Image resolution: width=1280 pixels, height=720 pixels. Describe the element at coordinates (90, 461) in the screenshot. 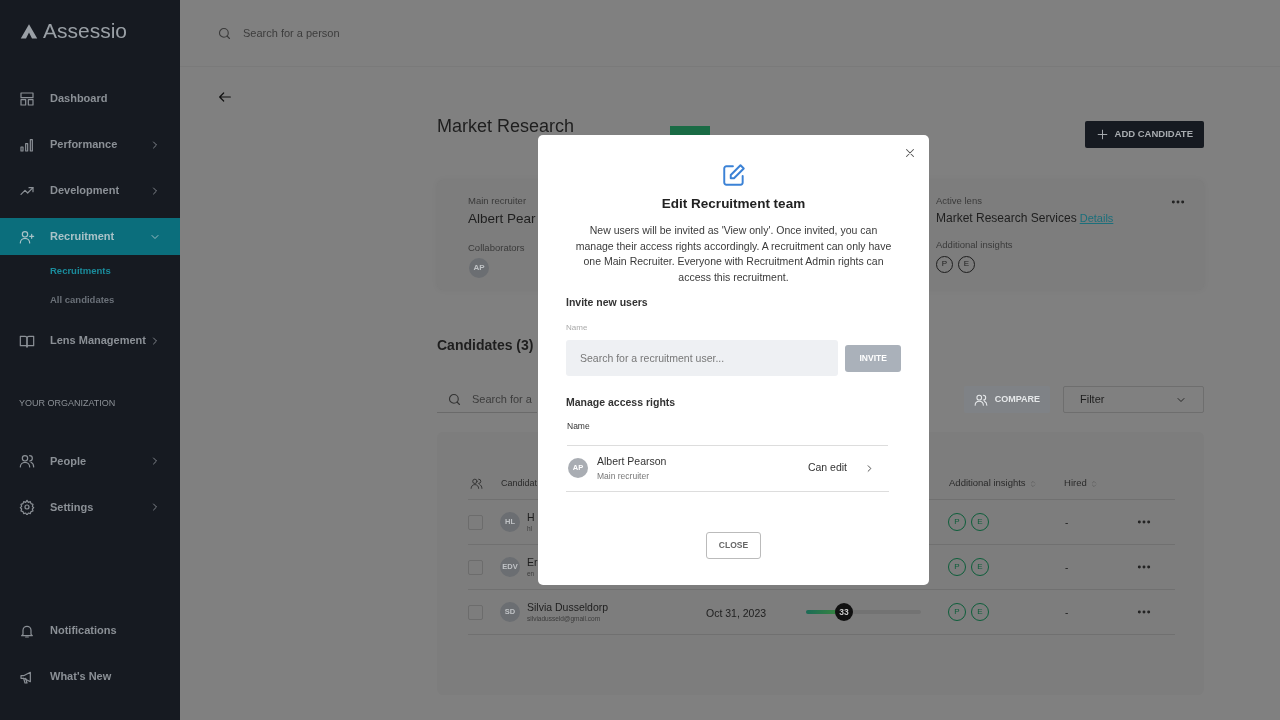

I see `nav-item: People` at that location.